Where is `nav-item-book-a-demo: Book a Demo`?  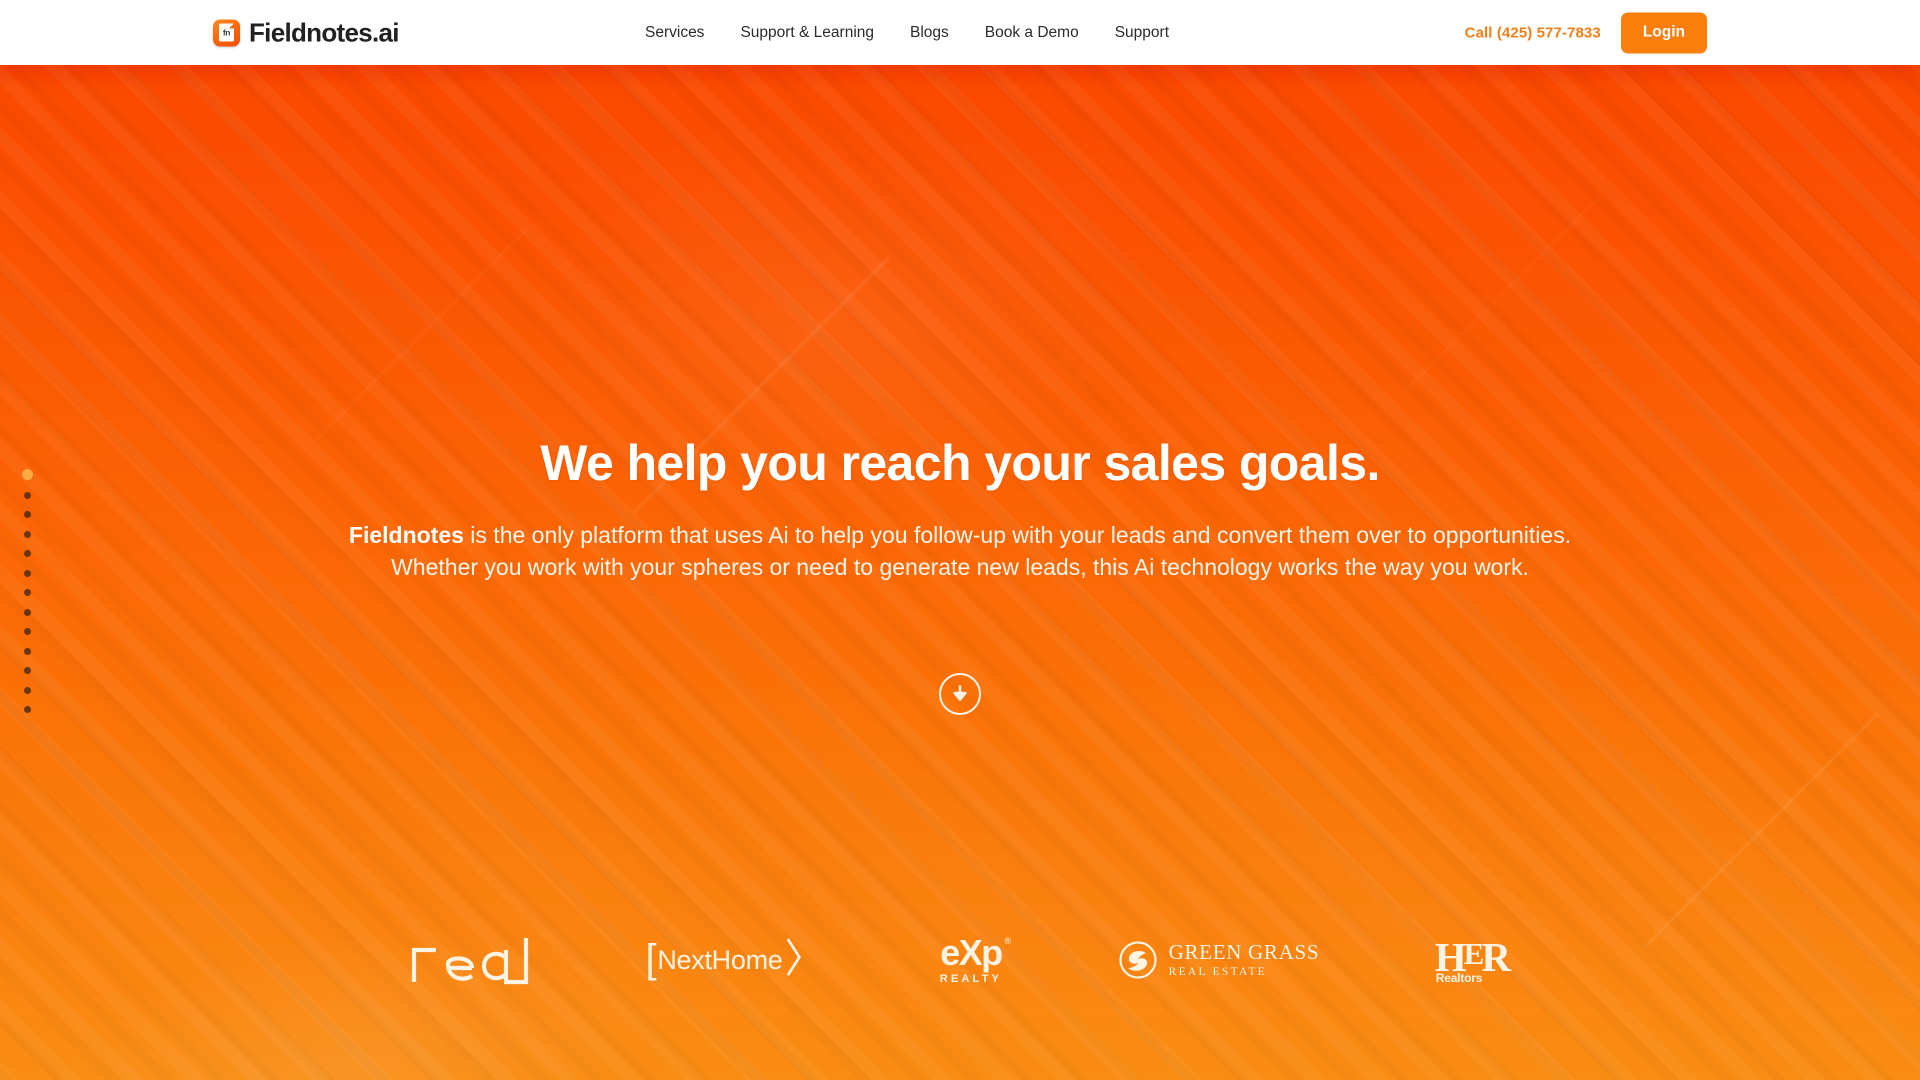
nav-item-book-a-demo: Book a Demo is located at coordinates (1032, 33).